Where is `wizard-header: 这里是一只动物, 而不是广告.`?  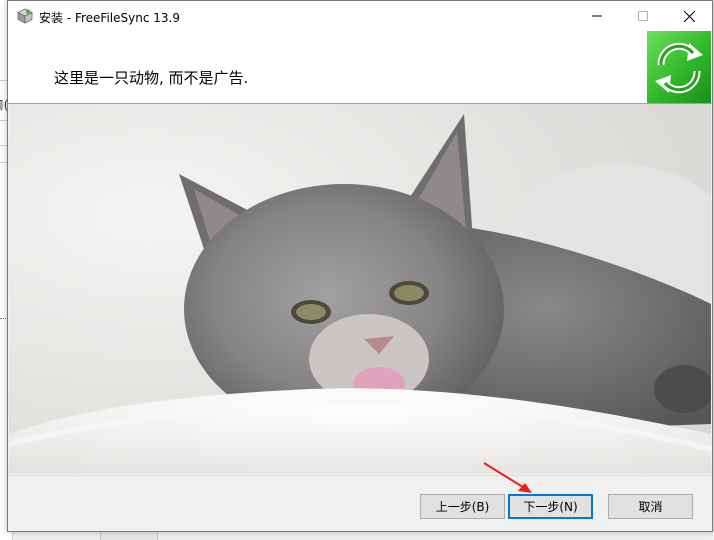
wizard-header: 这里是一只动物, 而不是广告. is located at coordinates (360, 67).